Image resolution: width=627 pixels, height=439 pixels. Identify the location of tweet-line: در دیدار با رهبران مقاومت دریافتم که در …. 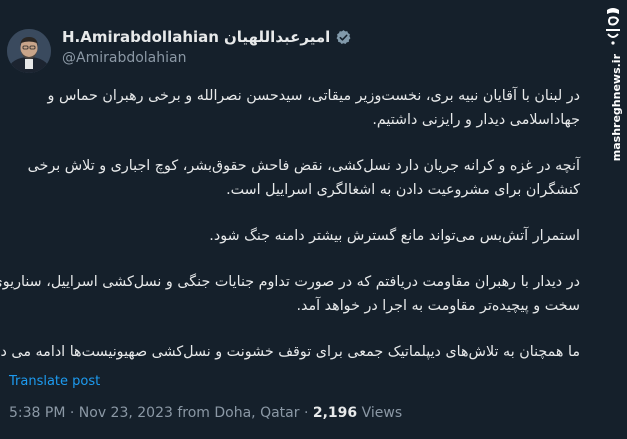
(290, 282).